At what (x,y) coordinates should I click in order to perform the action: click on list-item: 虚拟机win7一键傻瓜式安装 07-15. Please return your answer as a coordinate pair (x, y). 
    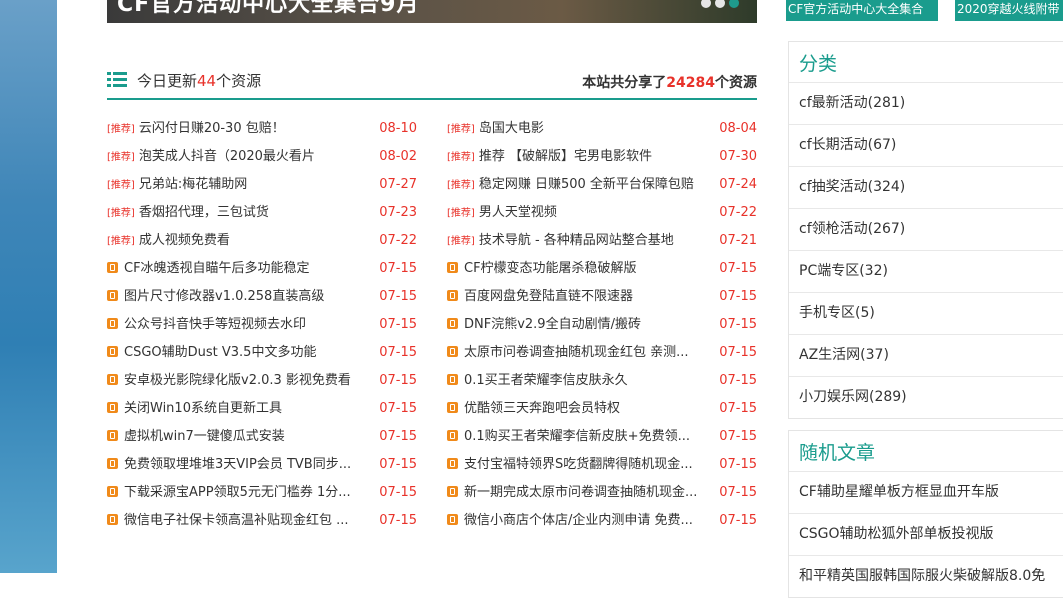
    Looking at the image, I should click on (262, 437).